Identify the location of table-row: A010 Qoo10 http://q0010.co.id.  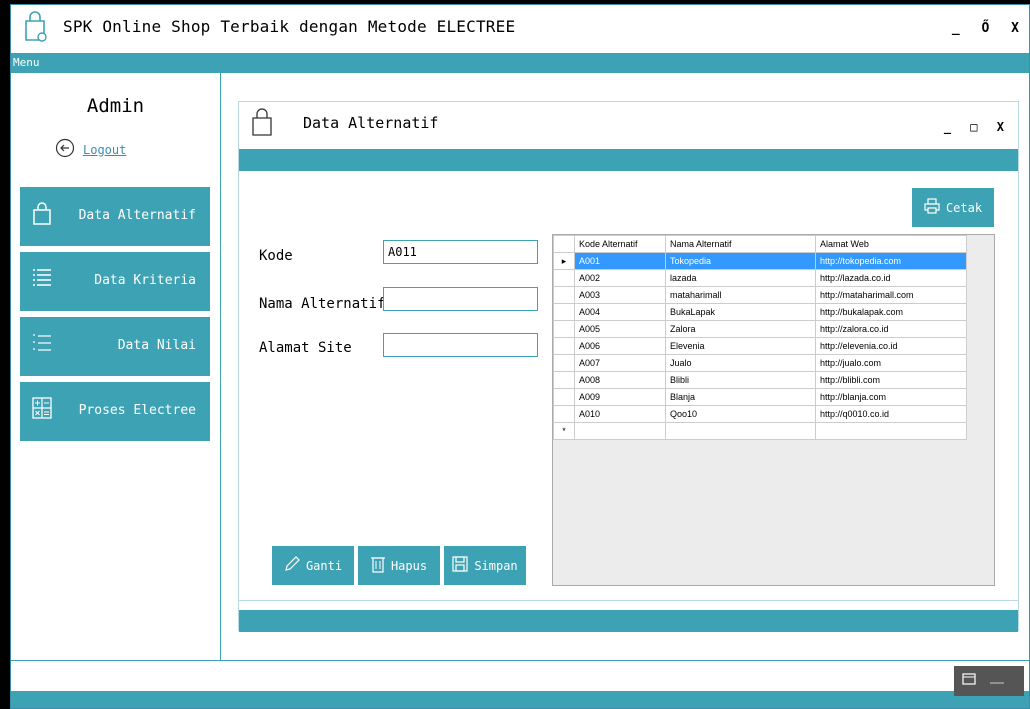
(760, 414).